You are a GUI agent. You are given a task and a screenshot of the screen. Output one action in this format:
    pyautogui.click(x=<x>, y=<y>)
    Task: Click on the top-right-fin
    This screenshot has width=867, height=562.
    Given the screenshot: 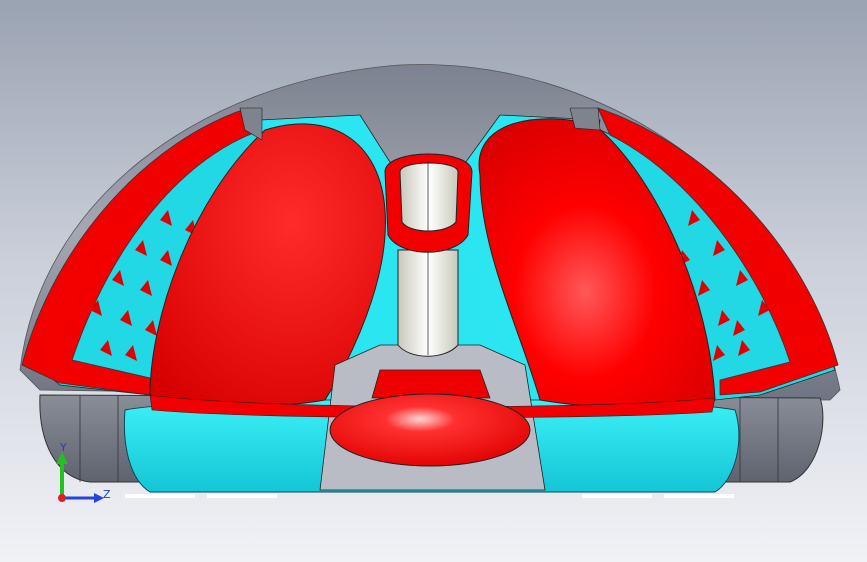 What is the action you would take?
    pyautogui.click(x=585, y=119)
    